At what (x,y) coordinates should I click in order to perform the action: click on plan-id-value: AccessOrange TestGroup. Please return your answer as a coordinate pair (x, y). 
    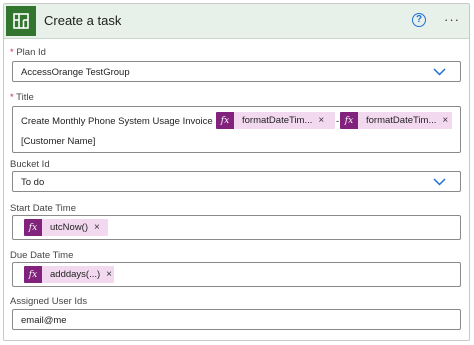
    Looking at the image, I should click on (75, 72).